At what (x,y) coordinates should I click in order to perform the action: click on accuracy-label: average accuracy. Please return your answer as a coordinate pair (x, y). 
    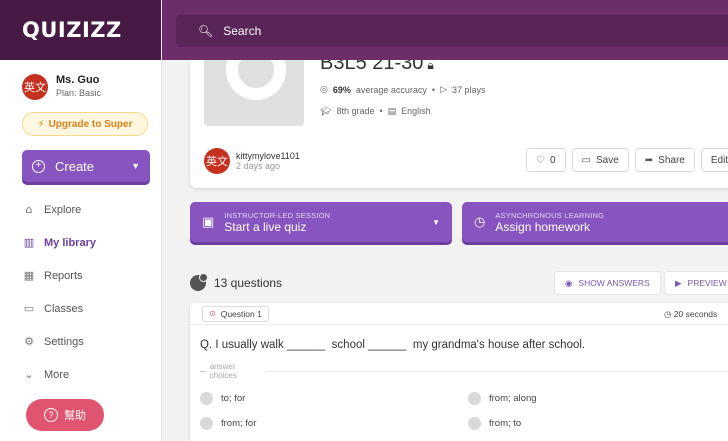
    Looking at the image, I should click on (391, 89).